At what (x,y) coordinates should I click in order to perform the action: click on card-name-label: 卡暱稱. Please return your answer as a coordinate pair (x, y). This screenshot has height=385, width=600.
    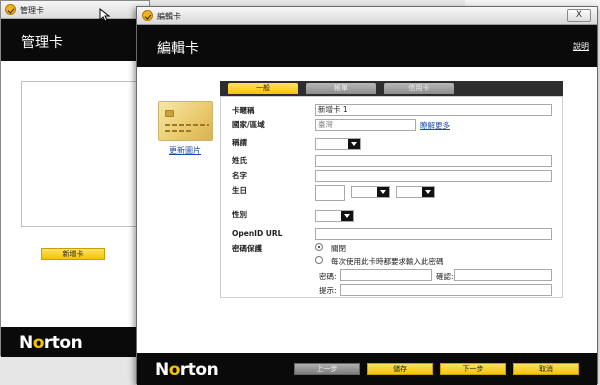
    Looking at the image, I should click on (243, 110).